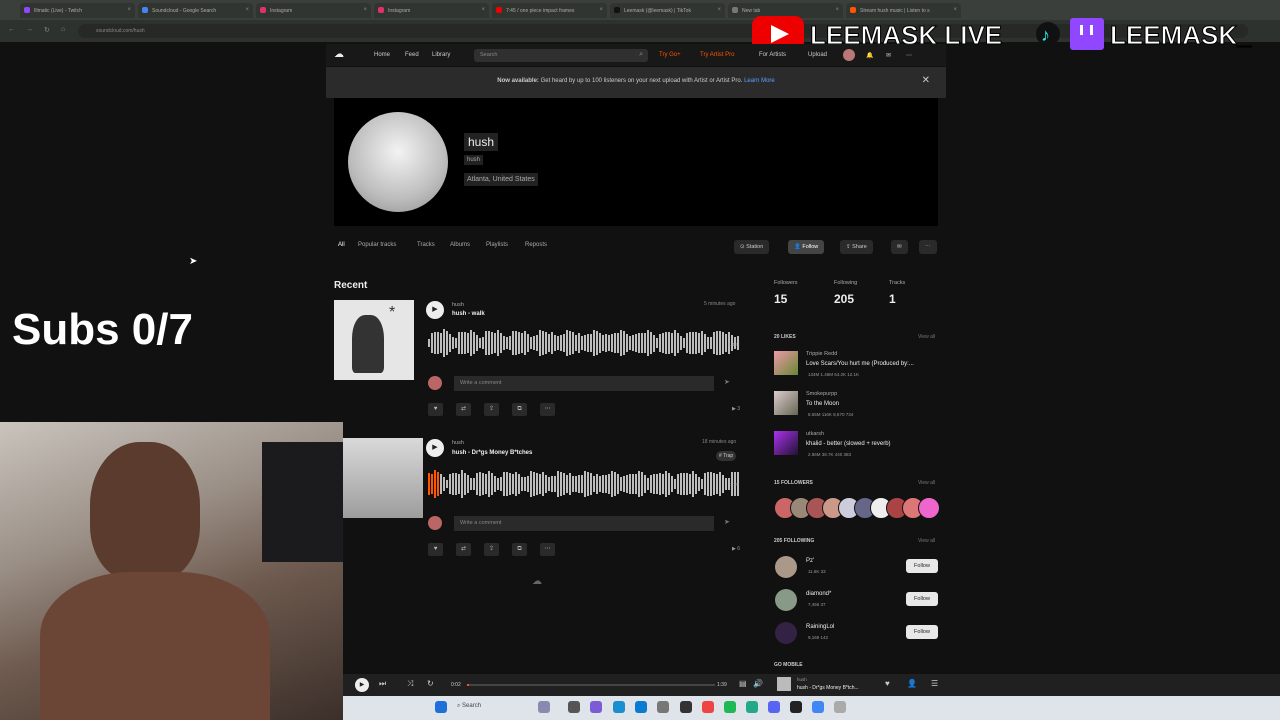 This screenshot has width=1280, height=720. I want to click on tracks-count: 1, so click(892, 299).